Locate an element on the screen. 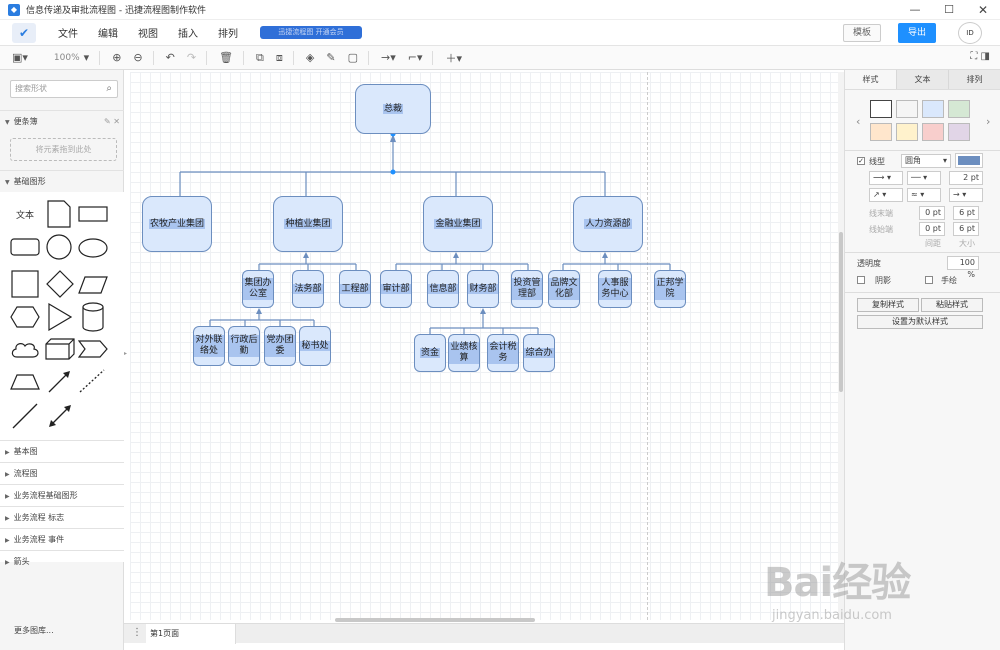 The image size is (1000, 650). fill-color-icon: ◈ is located at coordinates (310, 57).